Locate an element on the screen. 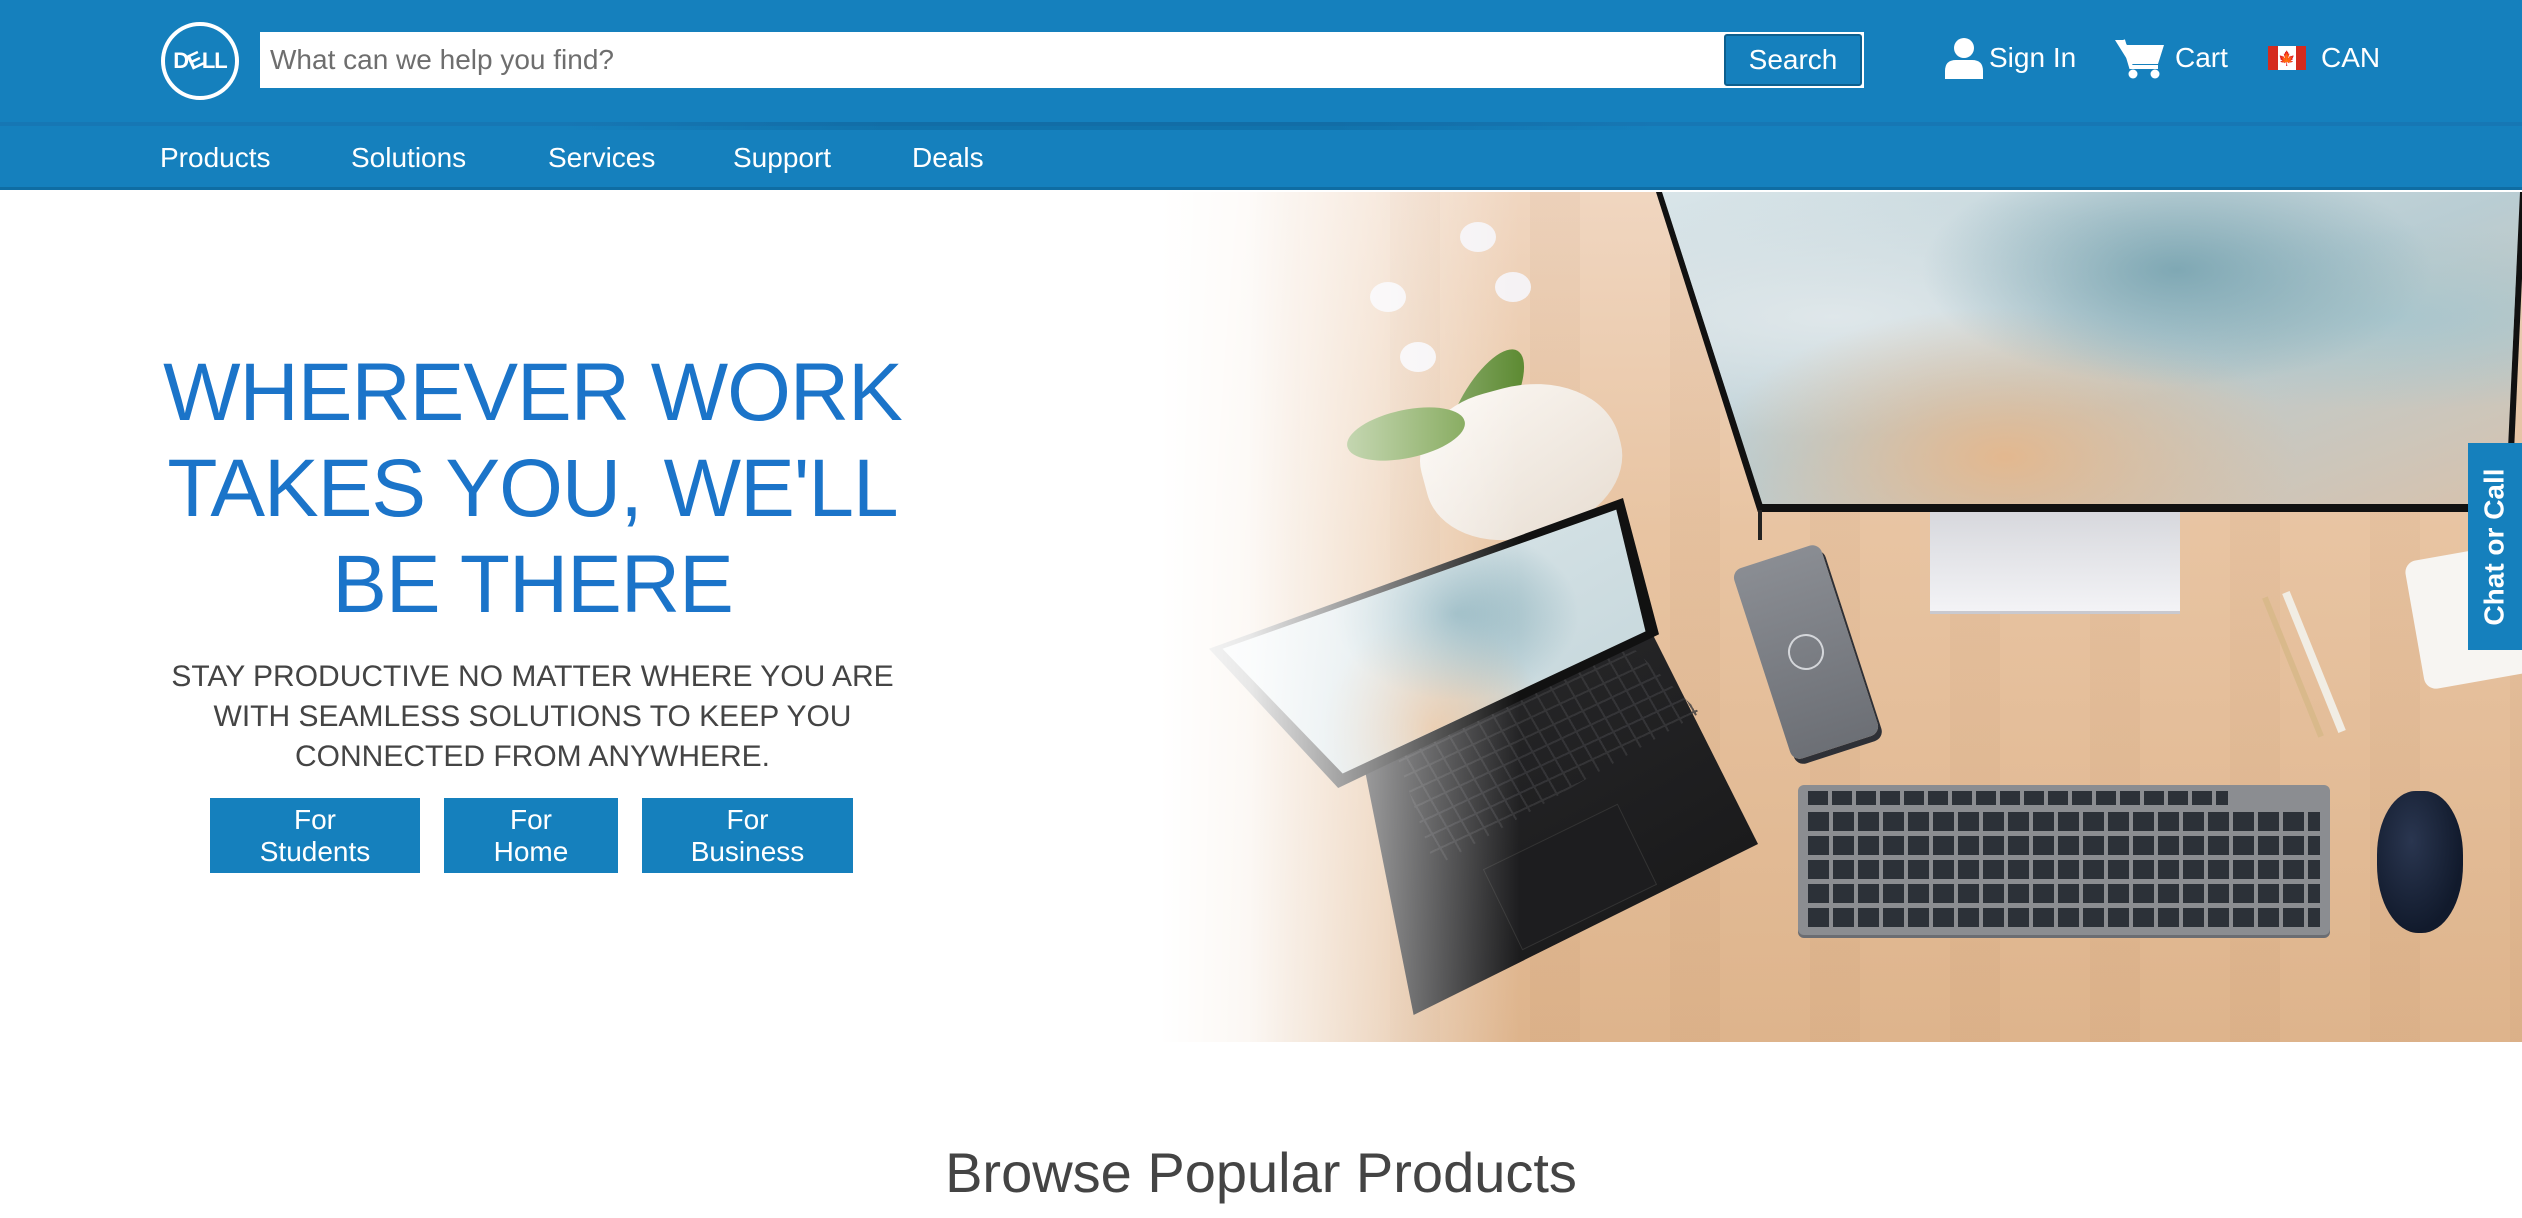 This screenshot has width=2522, height=1218. subtitle-line: WITH SEAMLESS SOLUTIONS TO KEEP YOU is located at coordinates (532, 716).